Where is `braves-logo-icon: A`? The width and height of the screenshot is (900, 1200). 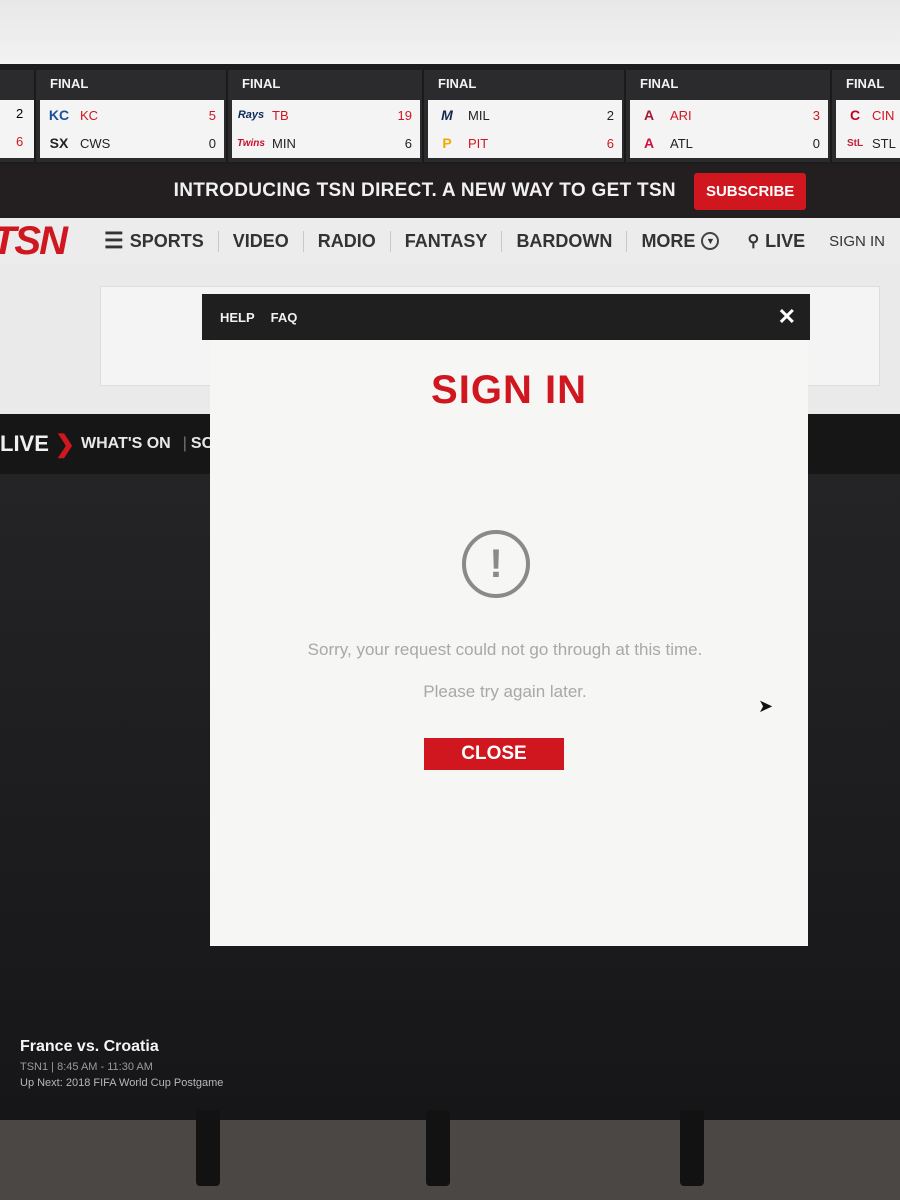 braves-logo-icon: A is located at coordinates (649, 143).